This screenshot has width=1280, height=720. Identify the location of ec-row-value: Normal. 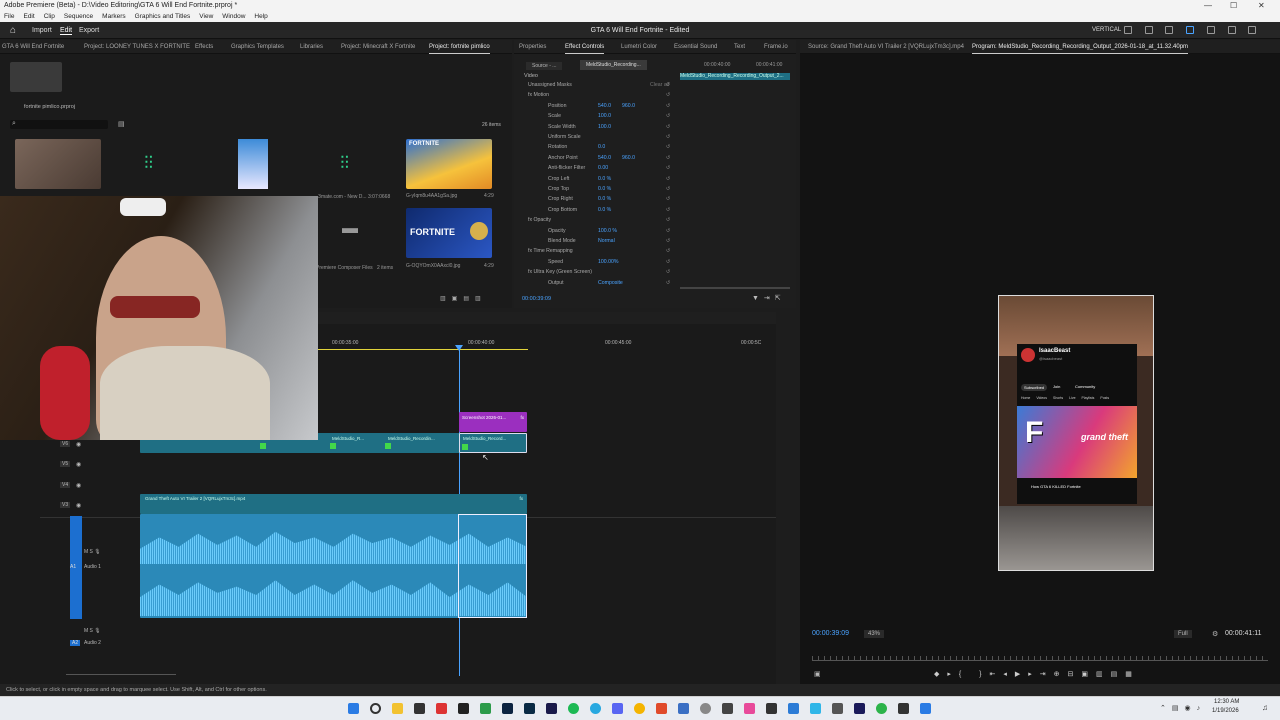
(606, 241).